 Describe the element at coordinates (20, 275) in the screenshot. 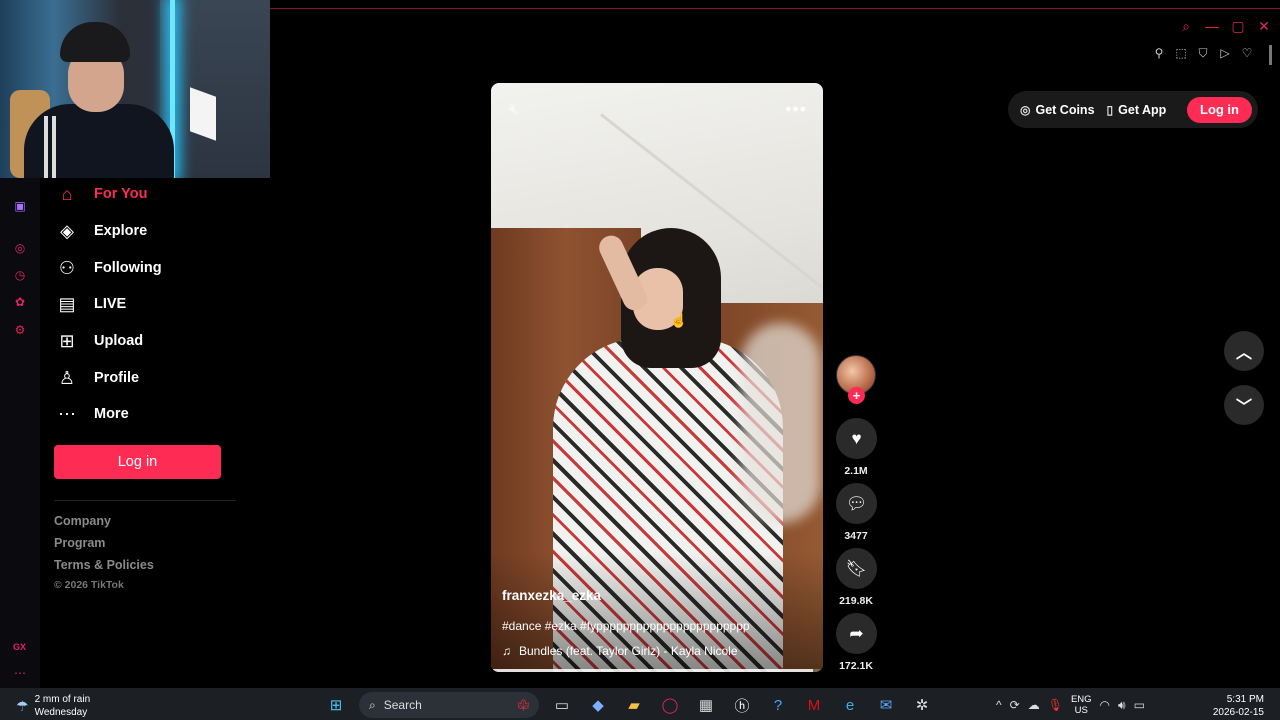

I see `history-icon: ◷` at that location.